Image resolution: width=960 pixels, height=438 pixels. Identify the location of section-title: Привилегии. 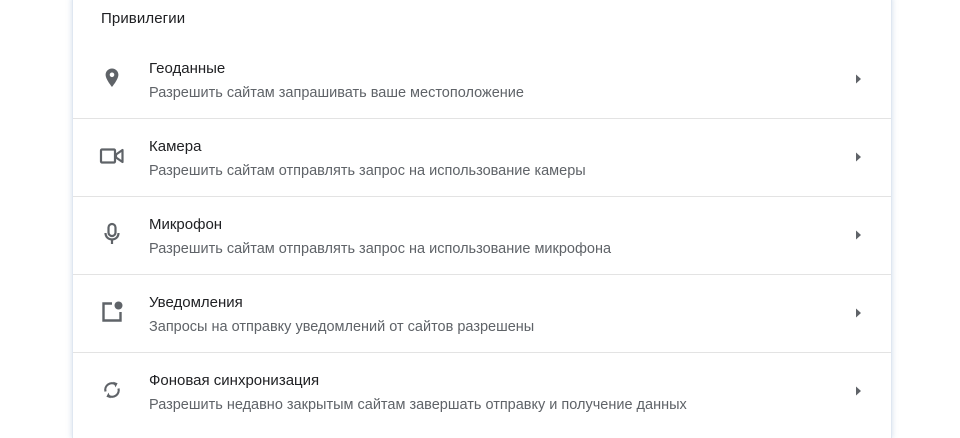
(143, 18).